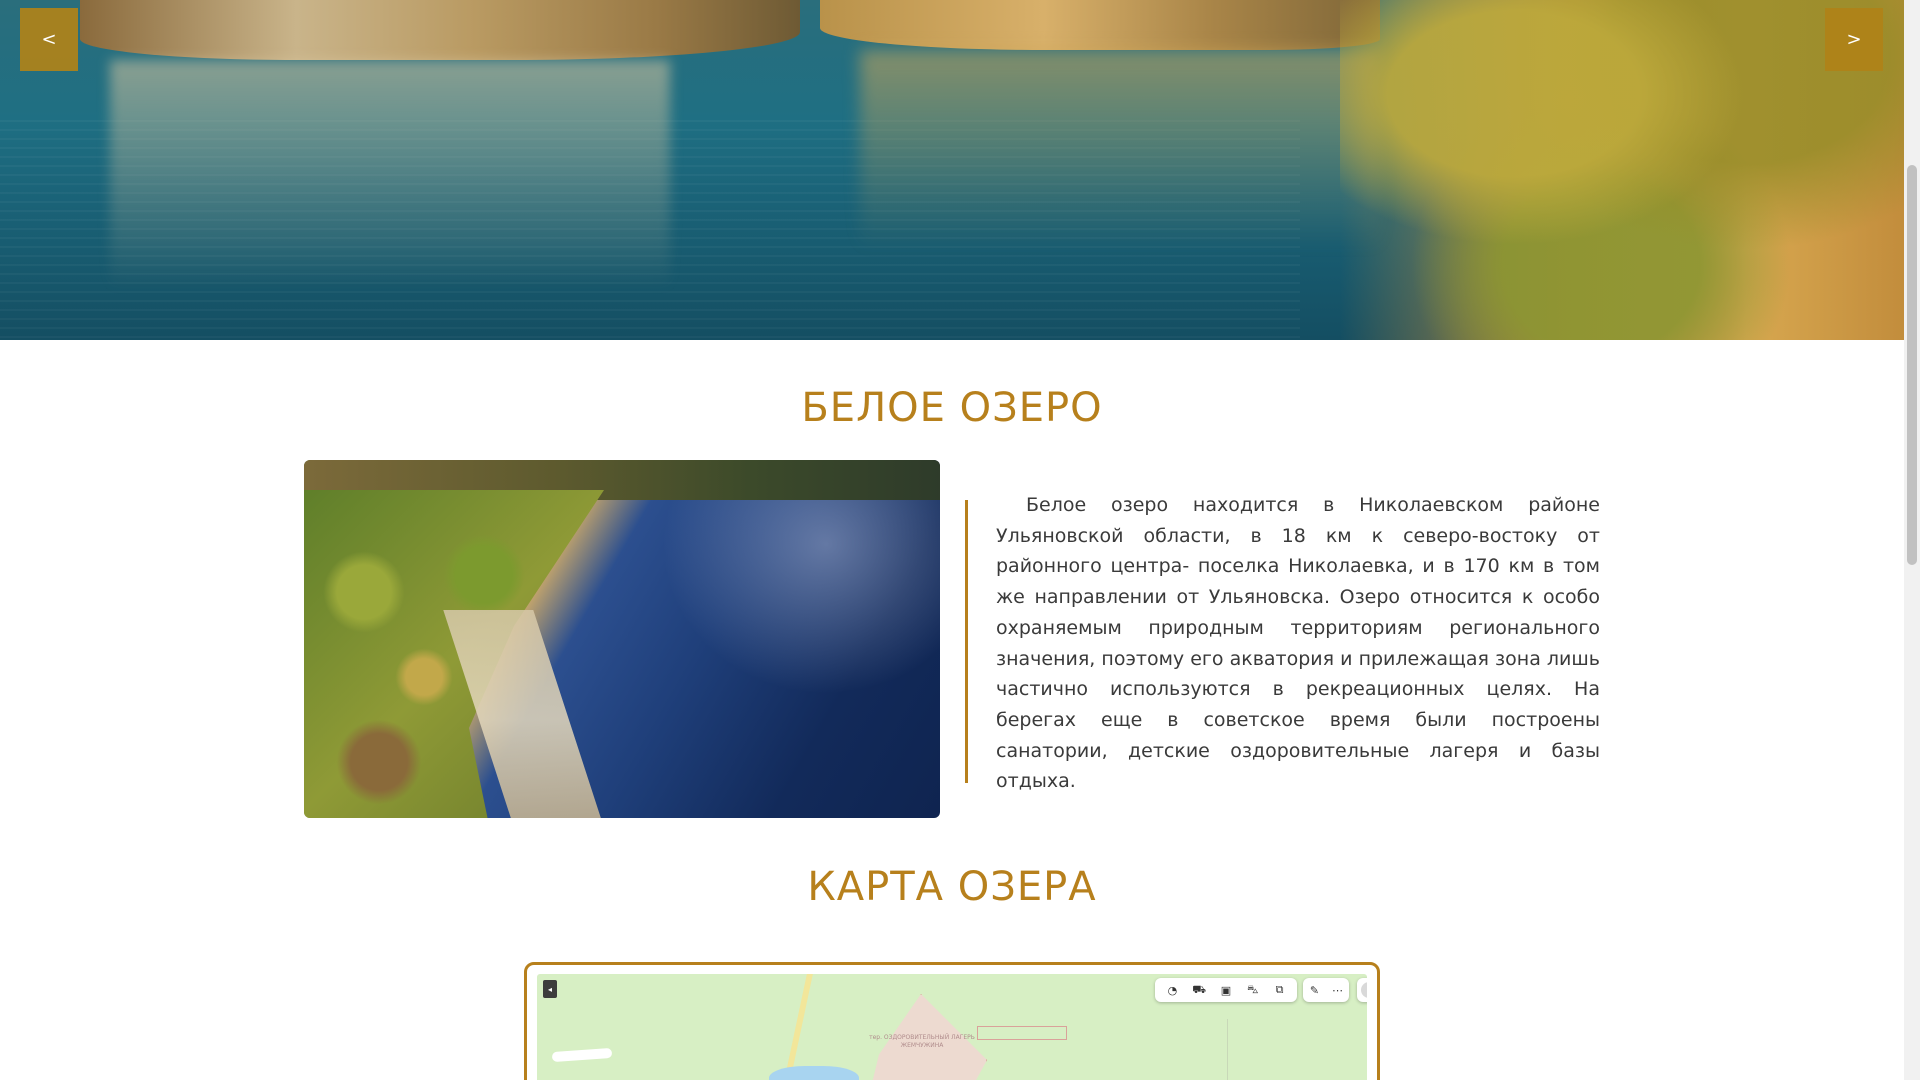  What do you see at coordinates (1100, 25) in the screenshot?
I see `hero-shore` at bounding box center [1100, 25].